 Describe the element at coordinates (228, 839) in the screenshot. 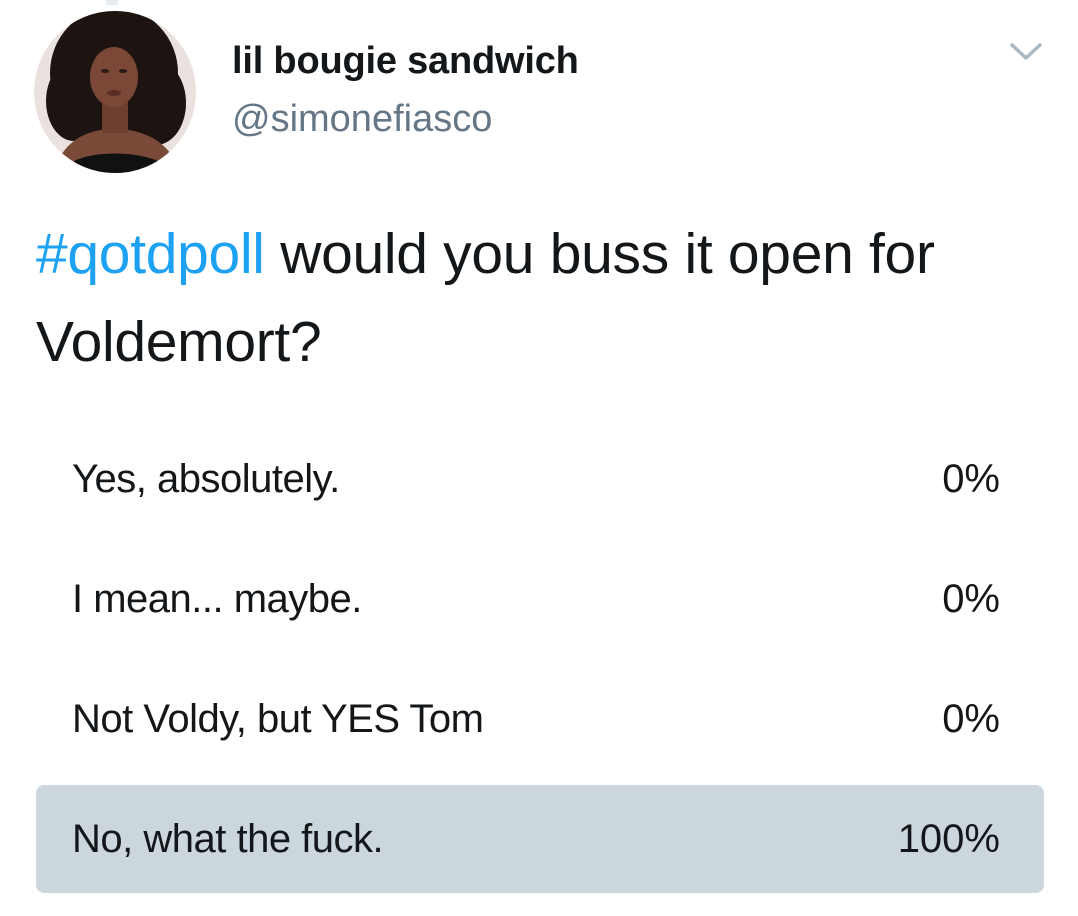

I see `poll-option-label: No, what the fuck.` at that location.